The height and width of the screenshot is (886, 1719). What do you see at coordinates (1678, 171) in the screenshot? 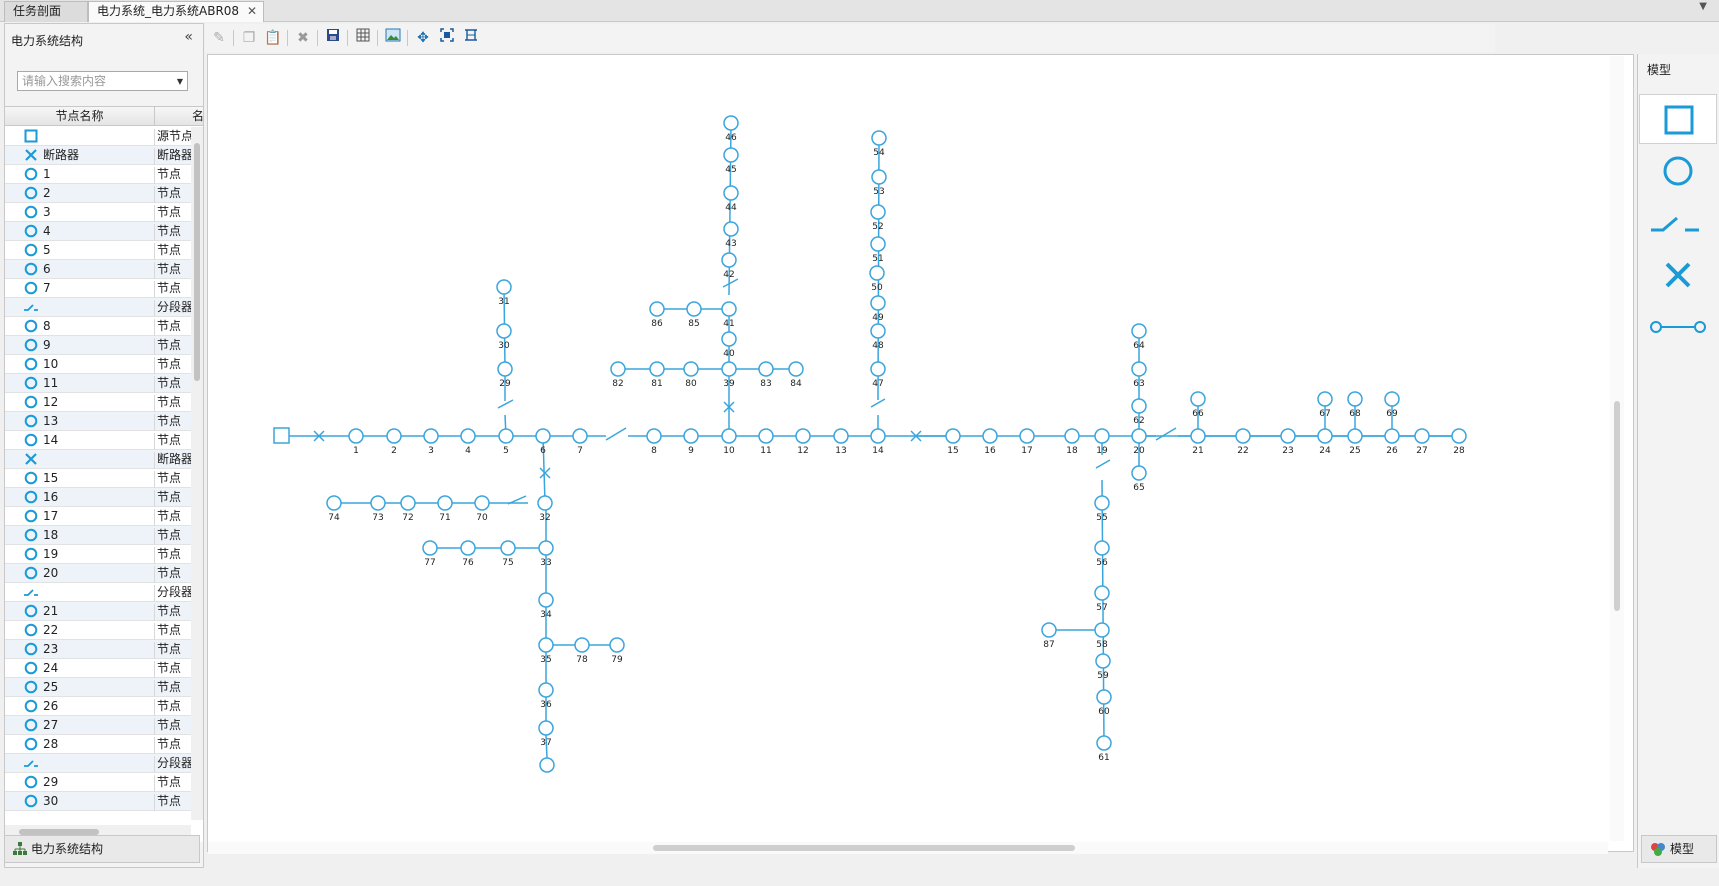
I see `circle-model-icon` at bounding box center [1678, 171].